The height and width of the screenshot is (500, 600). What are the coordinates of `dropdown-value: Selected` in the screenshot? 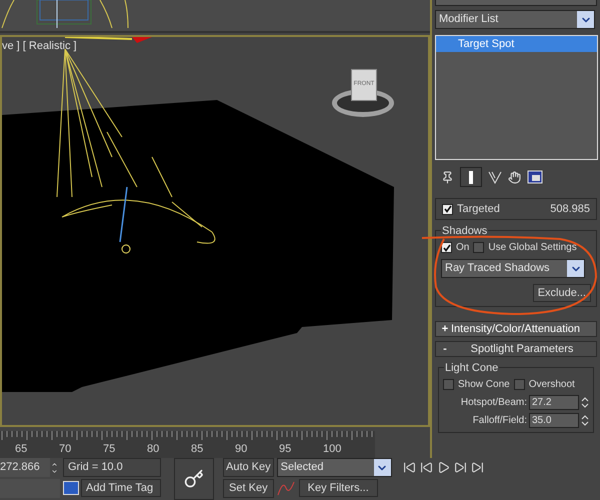 It's located at (302, 468).